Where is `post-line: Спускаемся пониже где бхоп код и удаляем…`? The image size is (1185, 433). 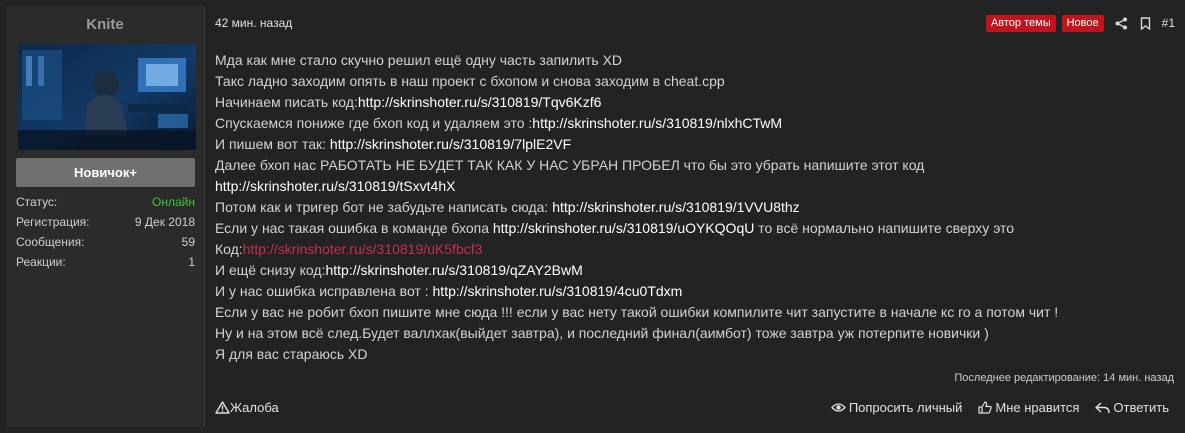 post-line: Спускаемся пониже где бхоп код и удаляем… is located at coordinates (695, 123).